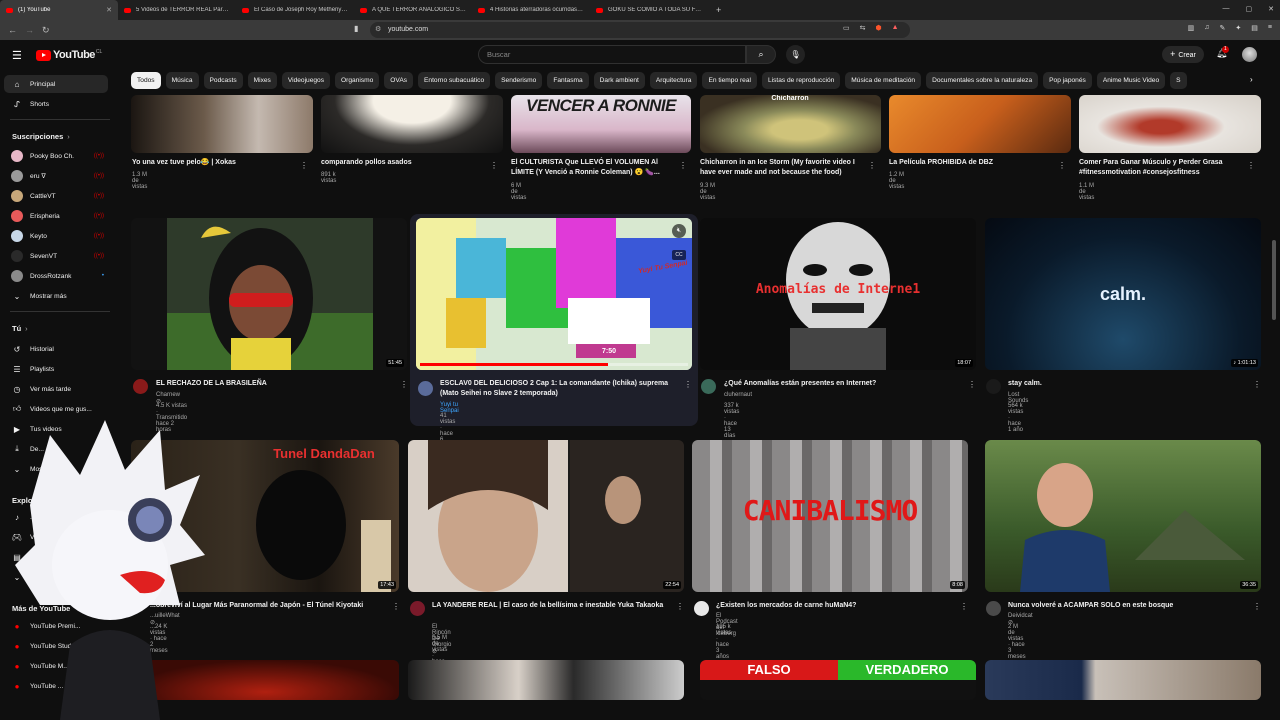 This screenshot has height=720, width=1280. Describe the element at coordinates (836, 606) in the screenshot. I see `video-title: ¿Existen los mercados de carne huMaN4?` at that location.